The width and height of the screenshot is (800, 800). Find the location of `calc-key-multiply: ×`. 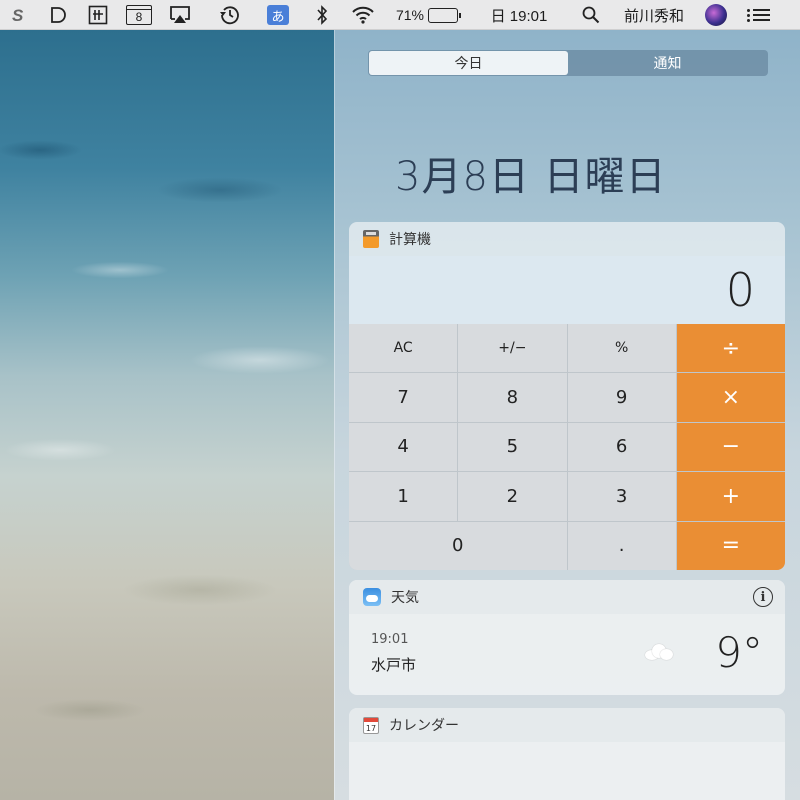

calc-key-multiply: × is located at coordinates (730, 397).